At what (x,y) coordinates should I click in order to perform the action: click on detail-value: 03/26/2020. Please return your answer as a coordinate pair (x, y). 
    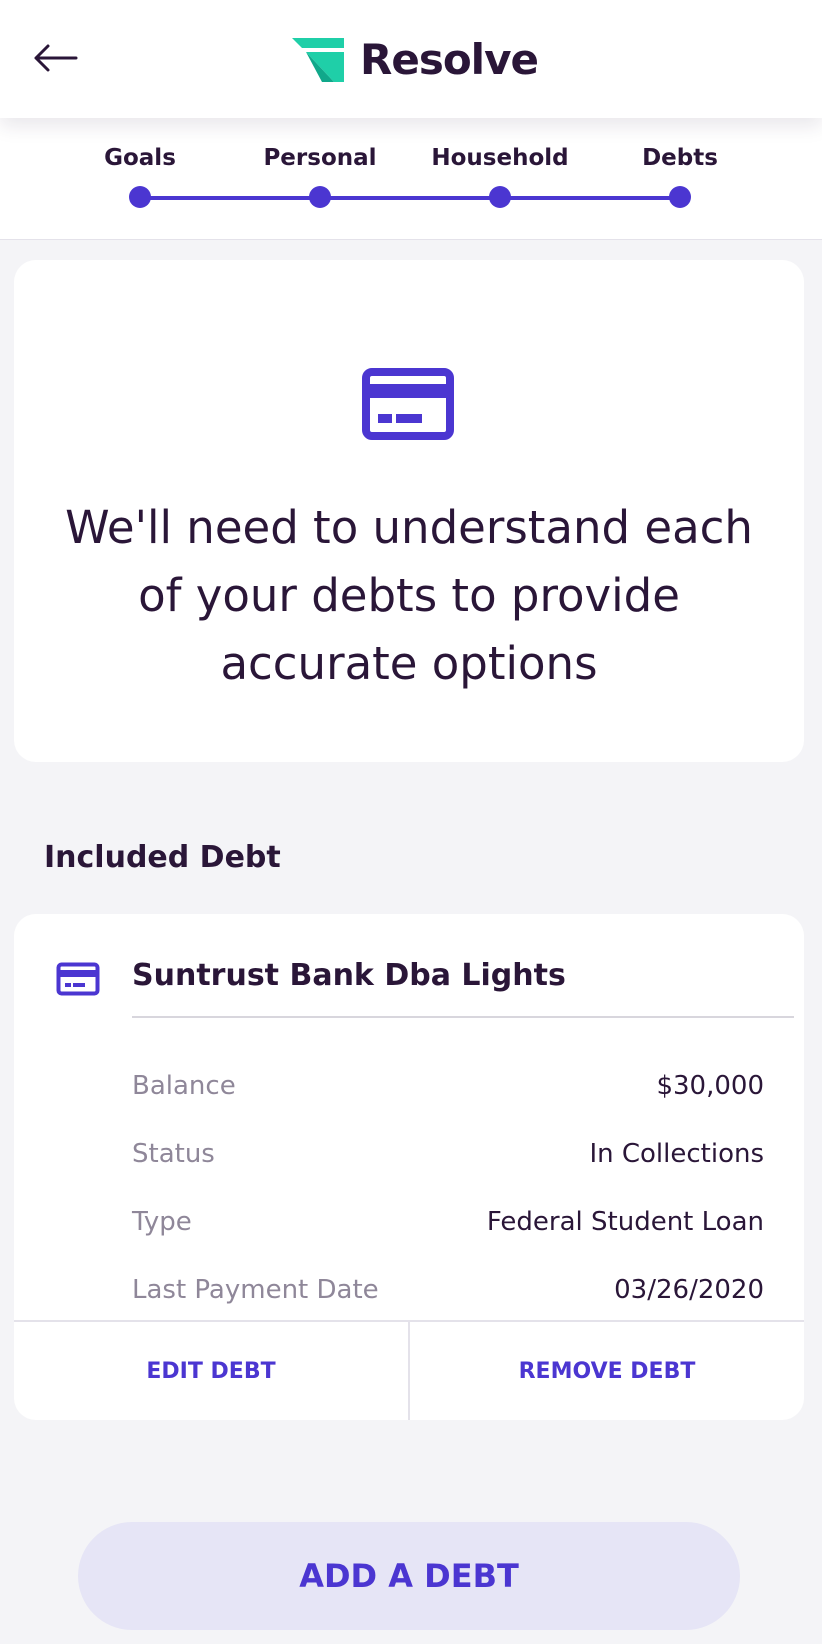
    Looking at the image, I should click on (689, 1290).